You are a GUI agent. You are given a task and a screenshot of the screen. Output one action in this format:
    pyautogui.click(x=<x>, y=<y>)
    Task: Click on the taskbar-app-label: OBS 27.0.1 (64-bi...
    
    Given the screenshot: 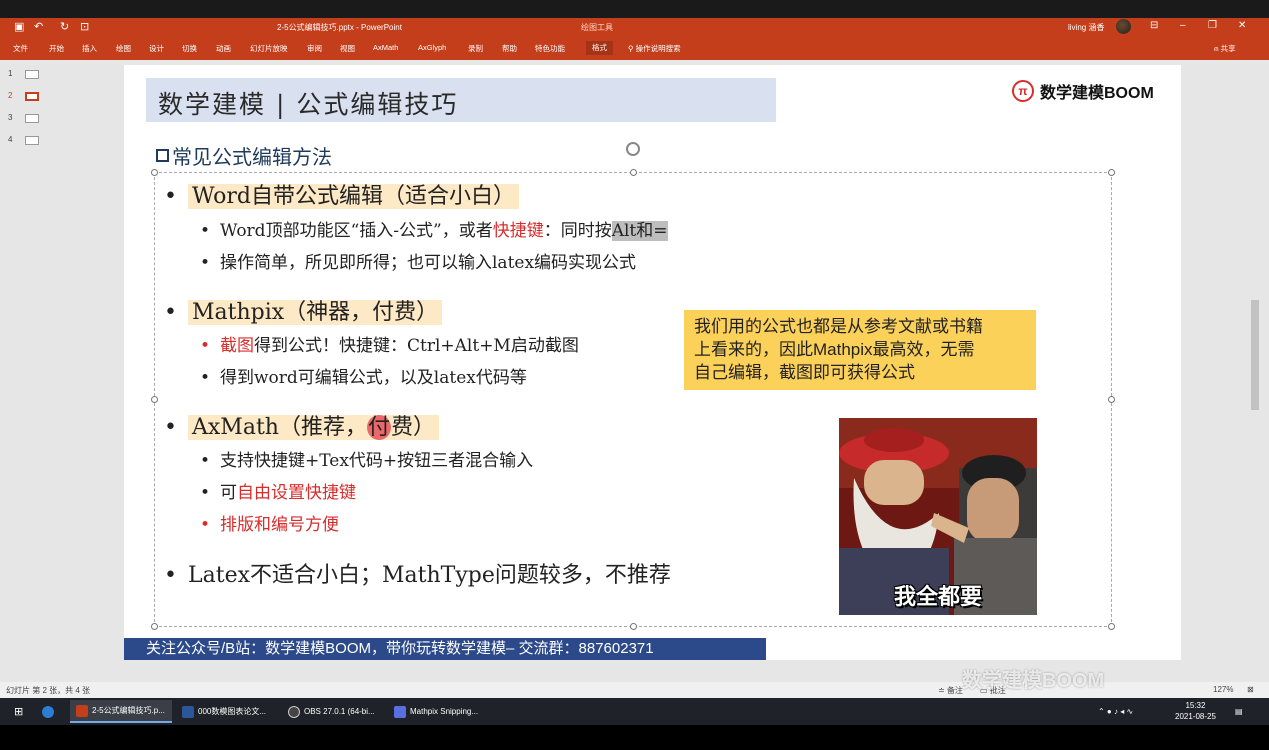 What is the action you would take?
    pyautogui.click(x=339, y=711)
    